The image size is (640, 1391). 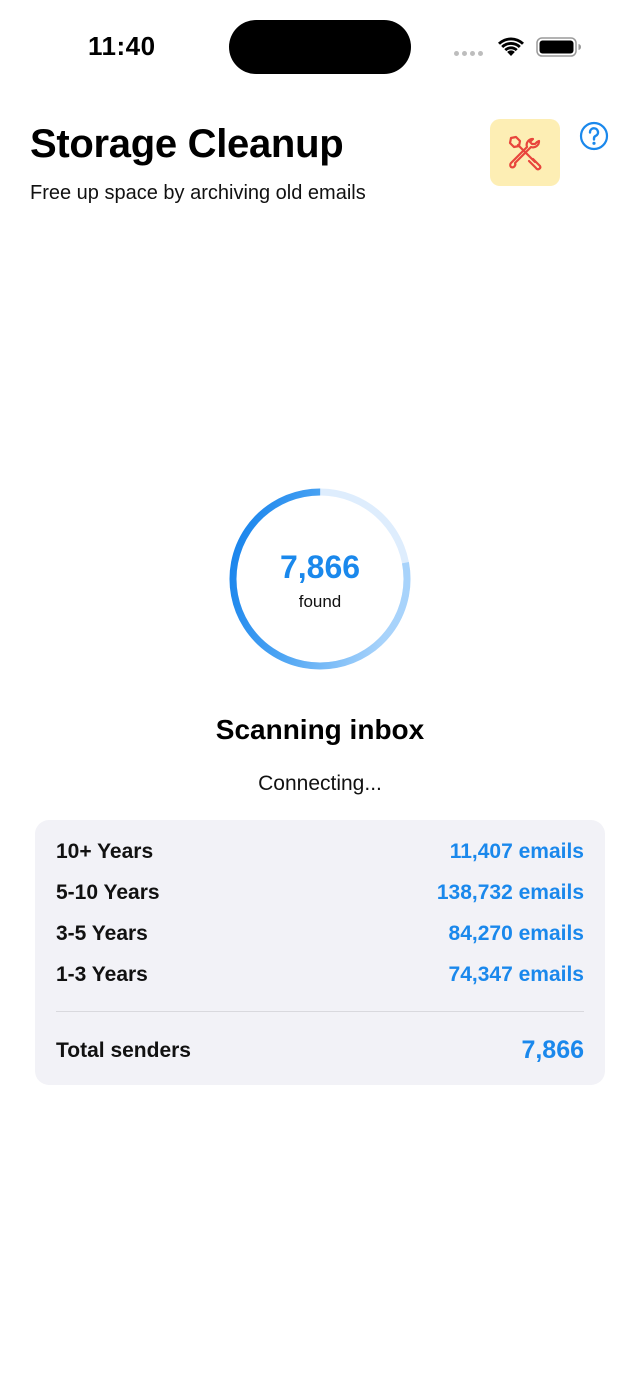 I want to click on age-row-value: 84,270 emails, so click(x=516, y=933).